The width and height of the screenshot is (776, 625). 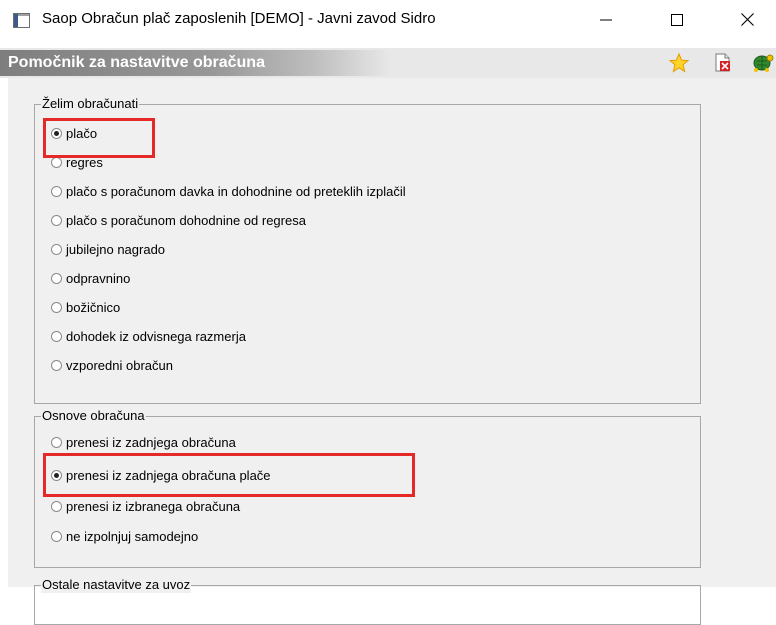 I want to click on minimize-button, so click(x=606, y=21).